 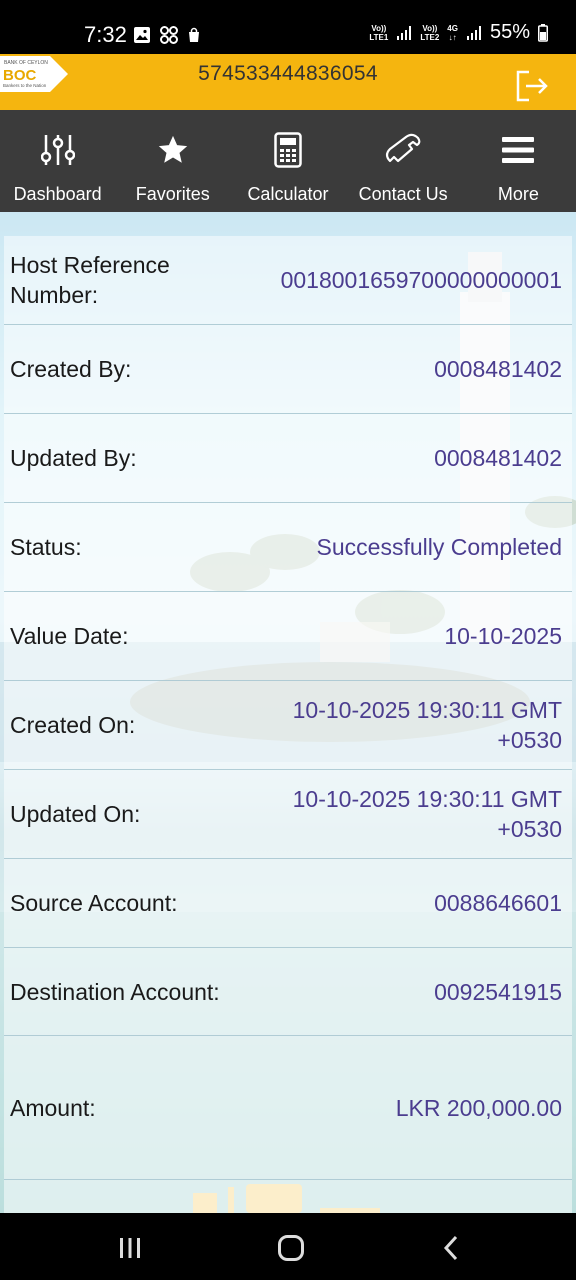 What do you see at coordinates (71, 369) in the screenshot?
I see `detail-label: Created By:` at bounding box center [71, 369].